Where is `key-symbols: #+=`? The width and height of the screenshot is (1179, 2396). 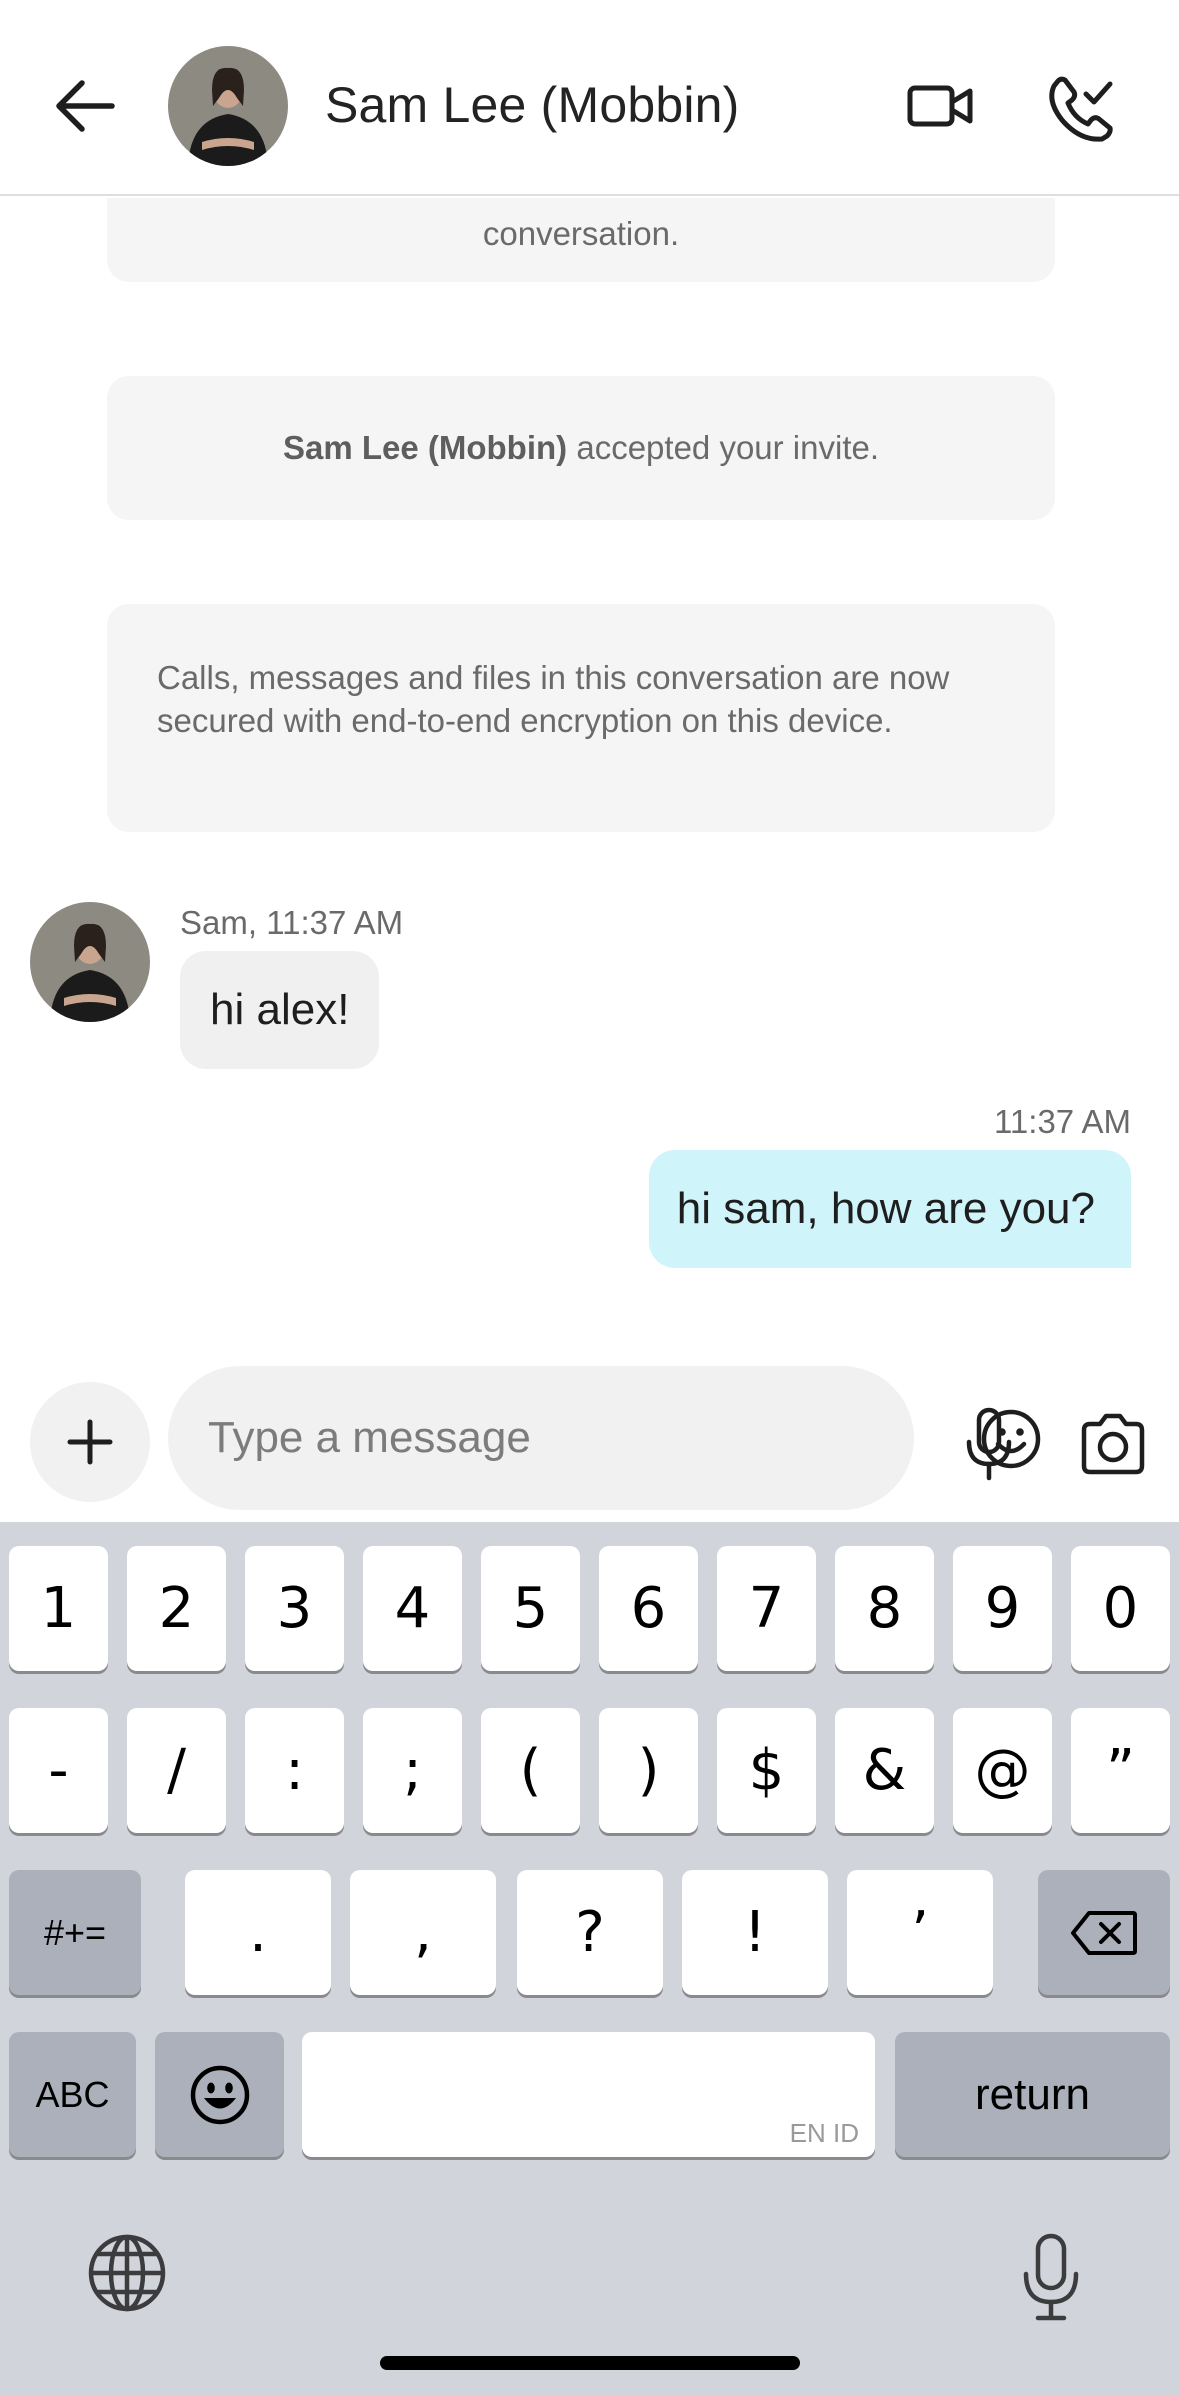 key-symbols: #+= is located at coordinates (75, 1932).